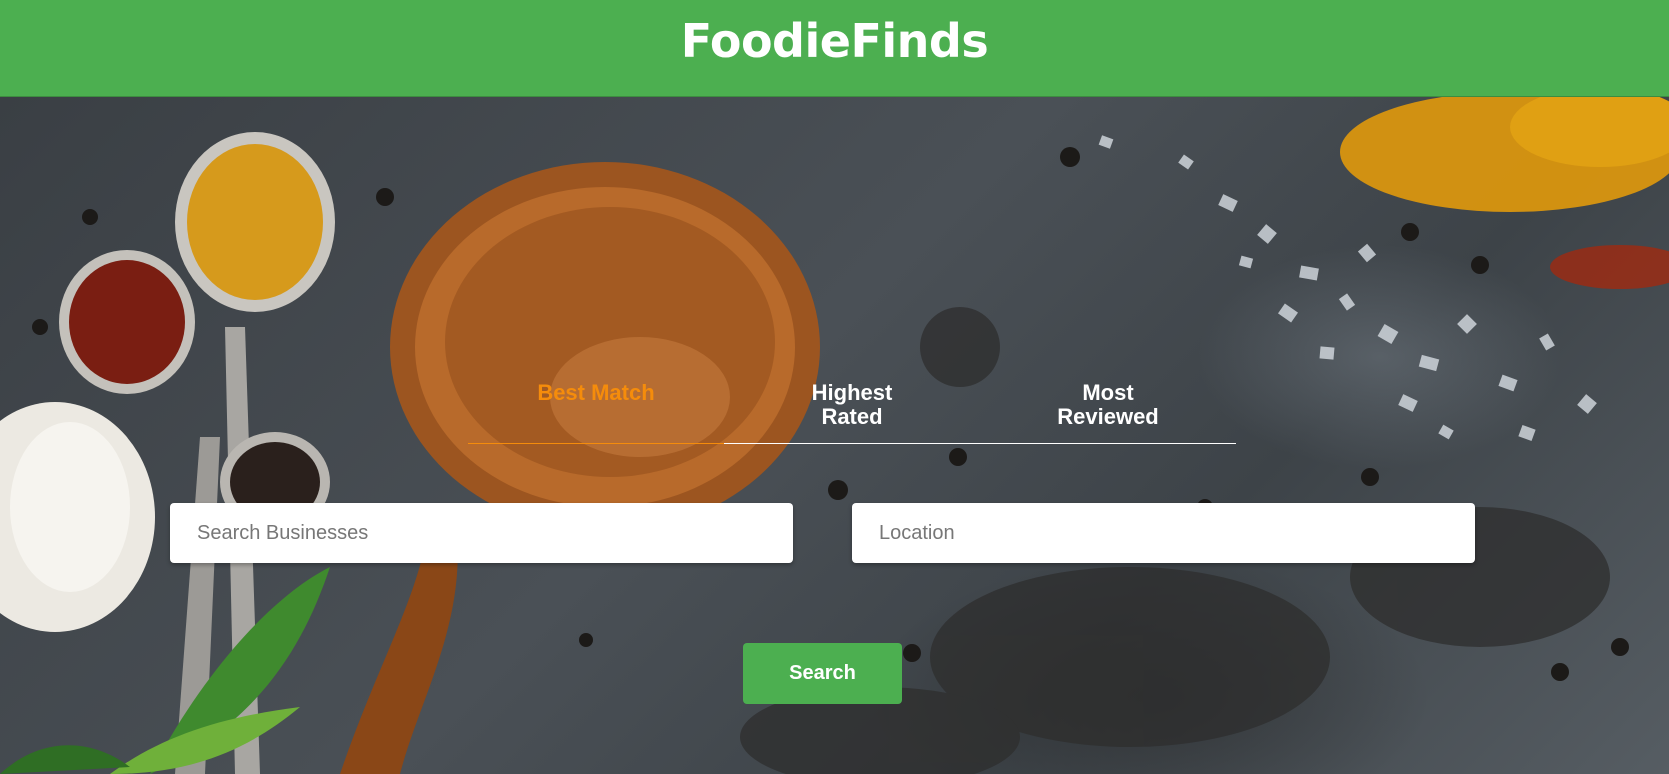 The image size is (1669, 774). I want to click on sort-tabs: Best Match Highest Rated Most Reviewed, so click(852, 364).